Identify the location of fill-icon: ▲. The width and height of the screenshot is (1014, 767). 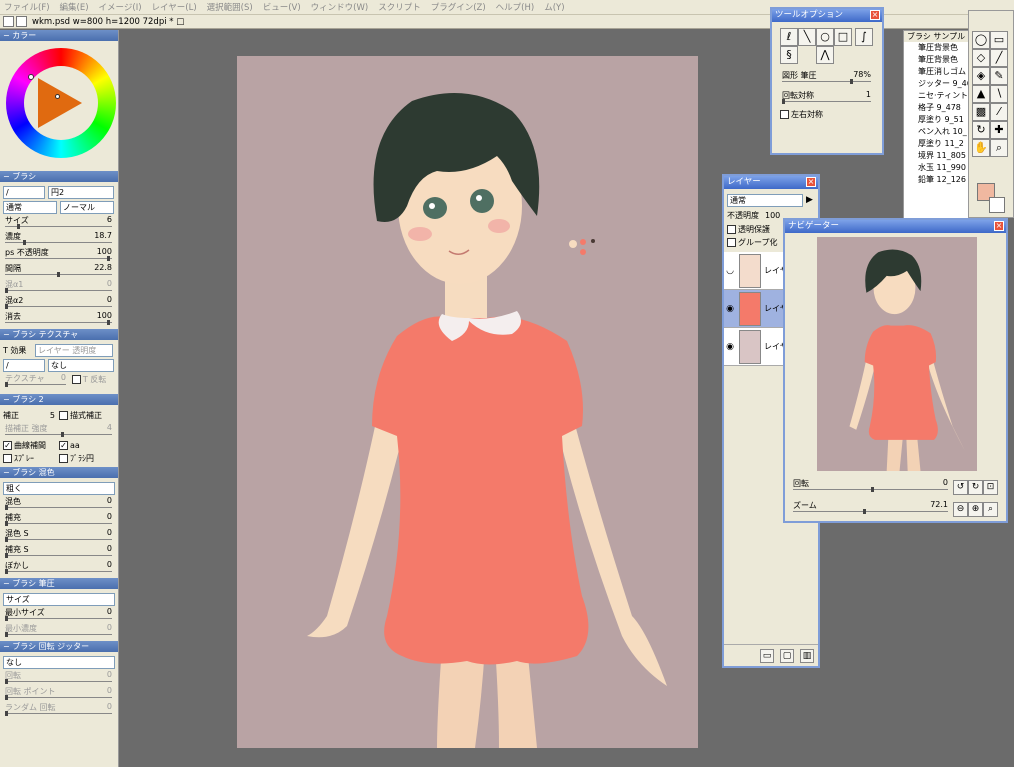
(981, 94).